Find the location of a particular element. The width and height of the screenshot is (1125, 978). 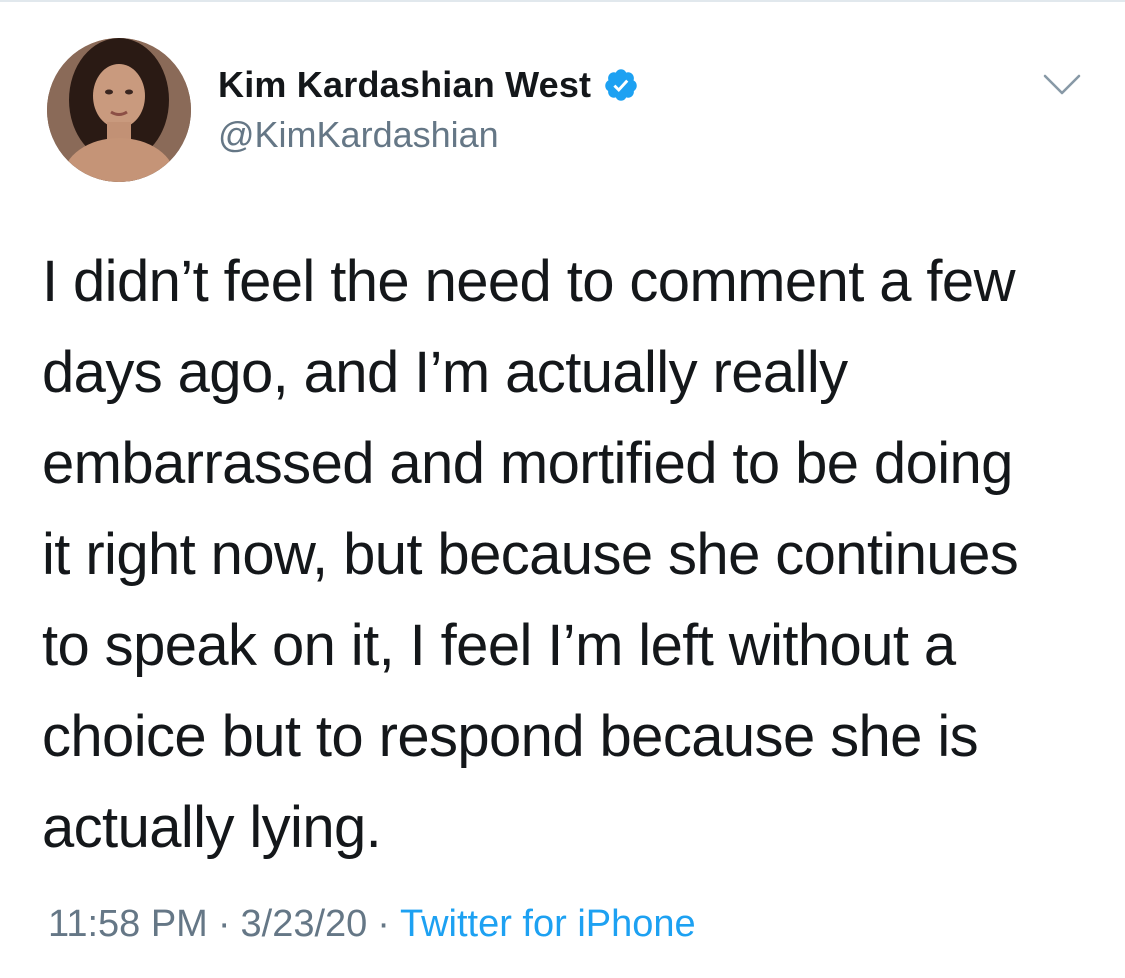

user-handle: @KimKardashian is located at coordinates (358, 135).